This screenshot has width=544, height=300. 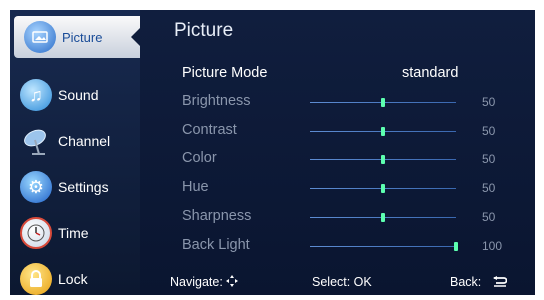 I want to click on picture-mode-value: standard, so click(x=430, y=73).